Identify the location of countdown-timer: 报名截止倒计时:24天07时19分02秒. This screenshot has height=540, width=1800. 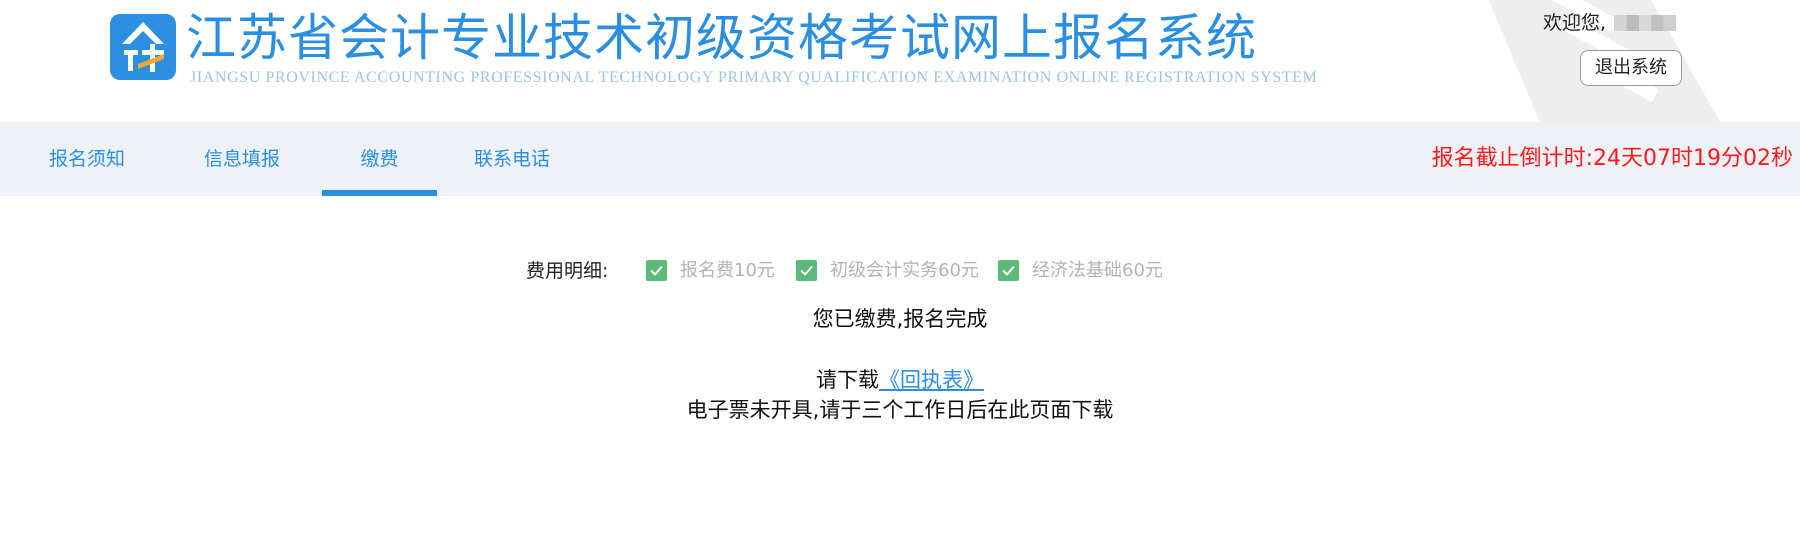
(1612, 158).